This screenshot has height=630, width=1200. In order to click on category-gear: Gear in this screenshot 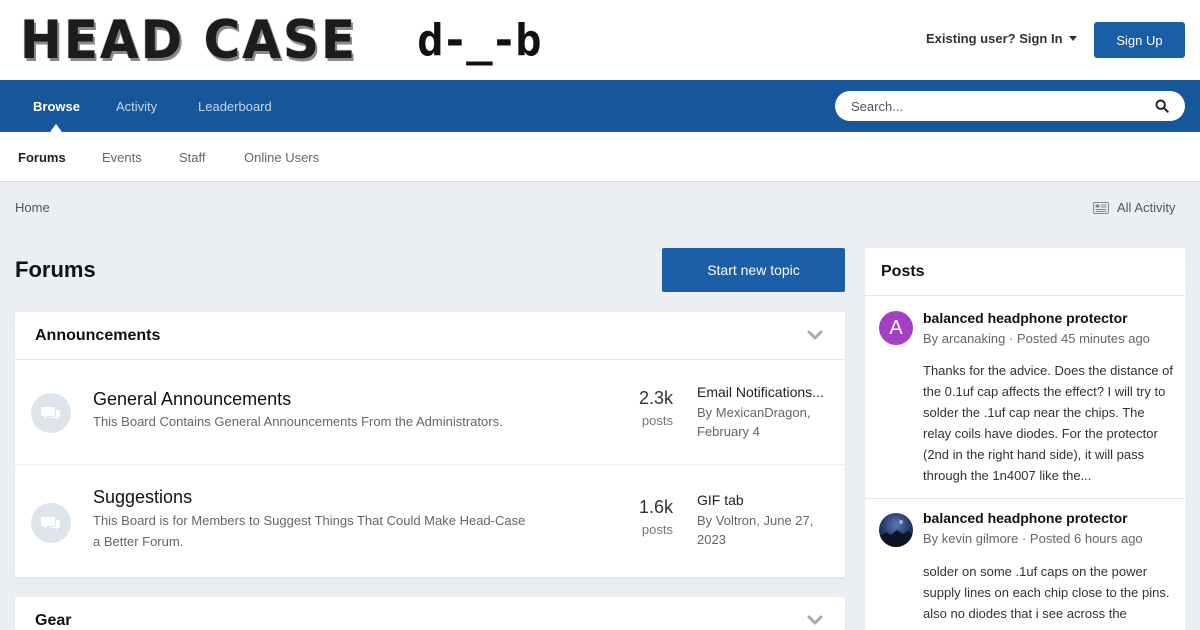, I will do `click(430, 613)`.